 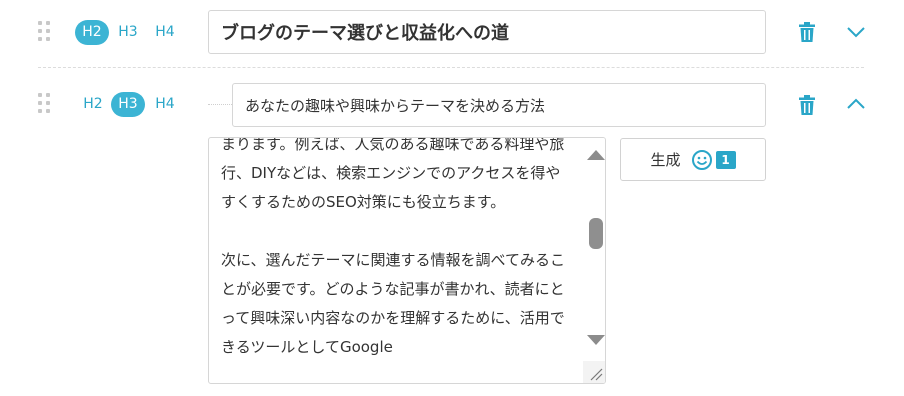 What do you see at coordinates (596, 155) in the screenshot?
I see `scroll-up-arrow-icon` at bounding box center [596, 155].